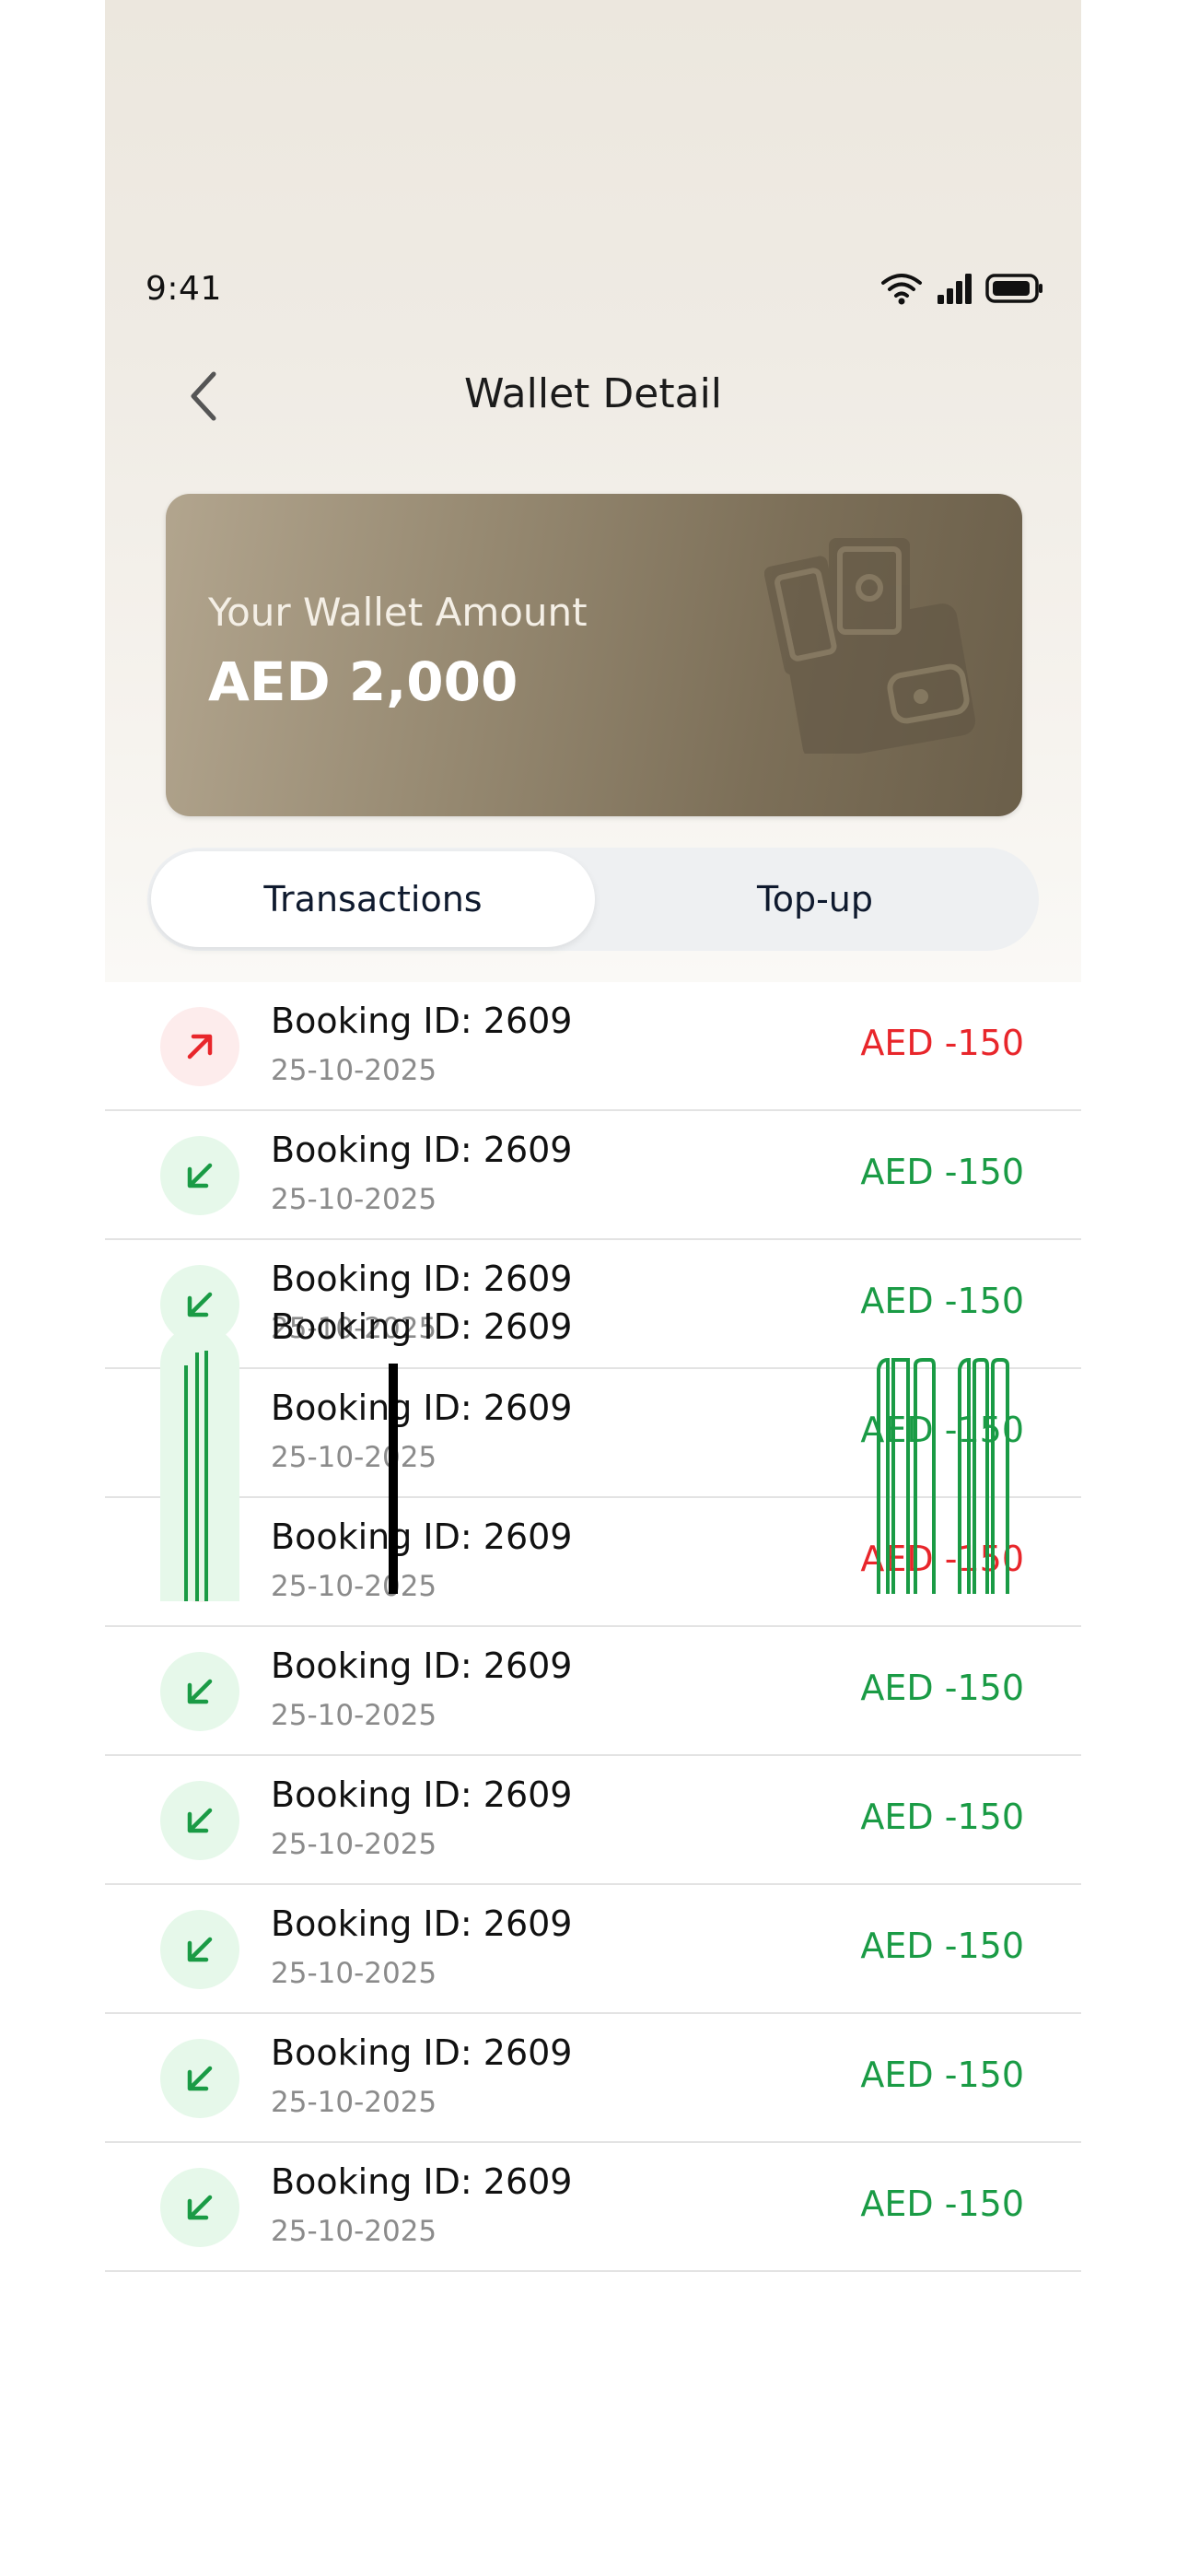  I want to click on amount-artifact, so click(943, 1475).